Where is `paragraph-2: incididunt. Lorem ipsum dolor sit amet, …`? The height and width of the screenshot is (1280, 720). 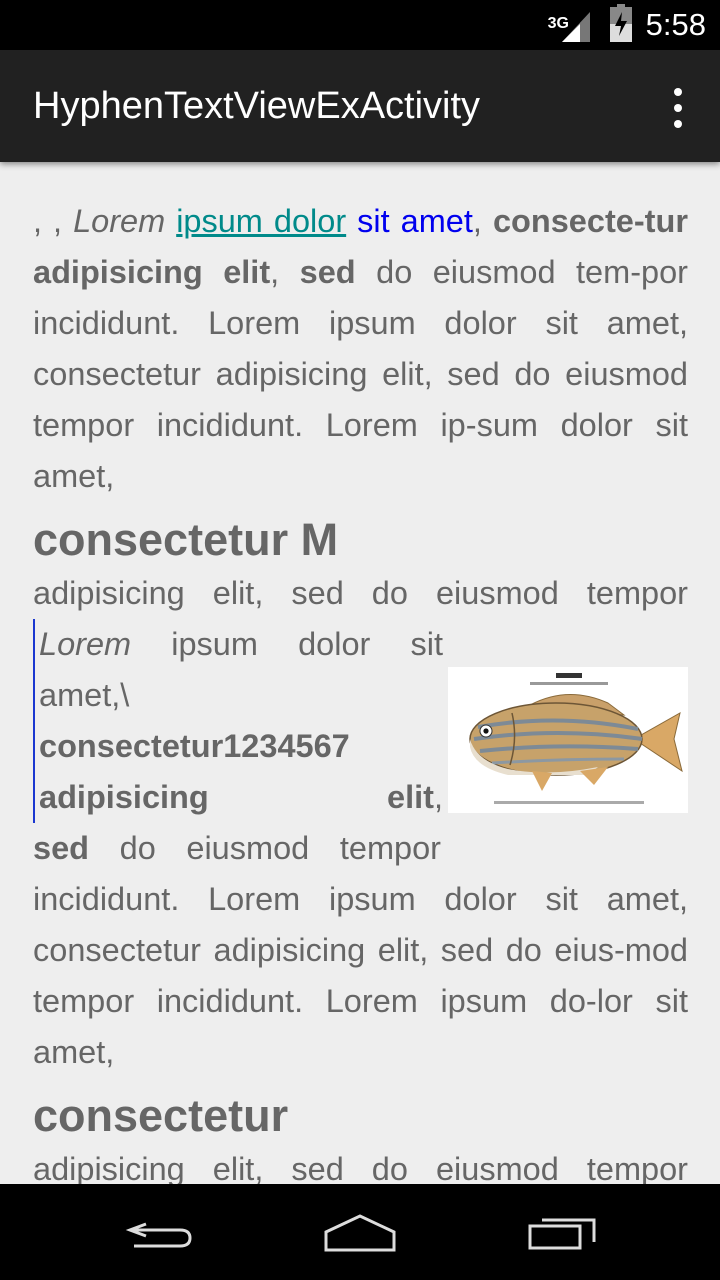
paragraph-2: incididunt. Lorem ipsum dolor sit amet, … is located at coordinates (360, 975).